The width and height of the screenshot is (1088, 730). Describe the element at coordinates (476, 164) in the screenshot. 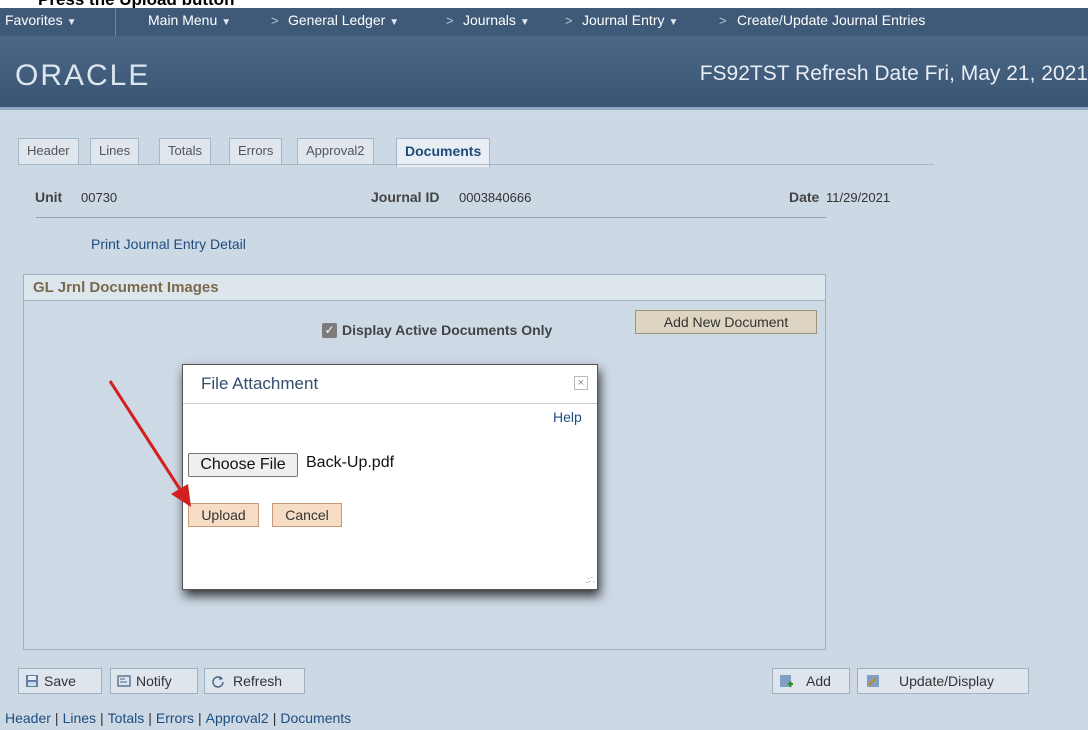

I see `tab-divider` at that location.